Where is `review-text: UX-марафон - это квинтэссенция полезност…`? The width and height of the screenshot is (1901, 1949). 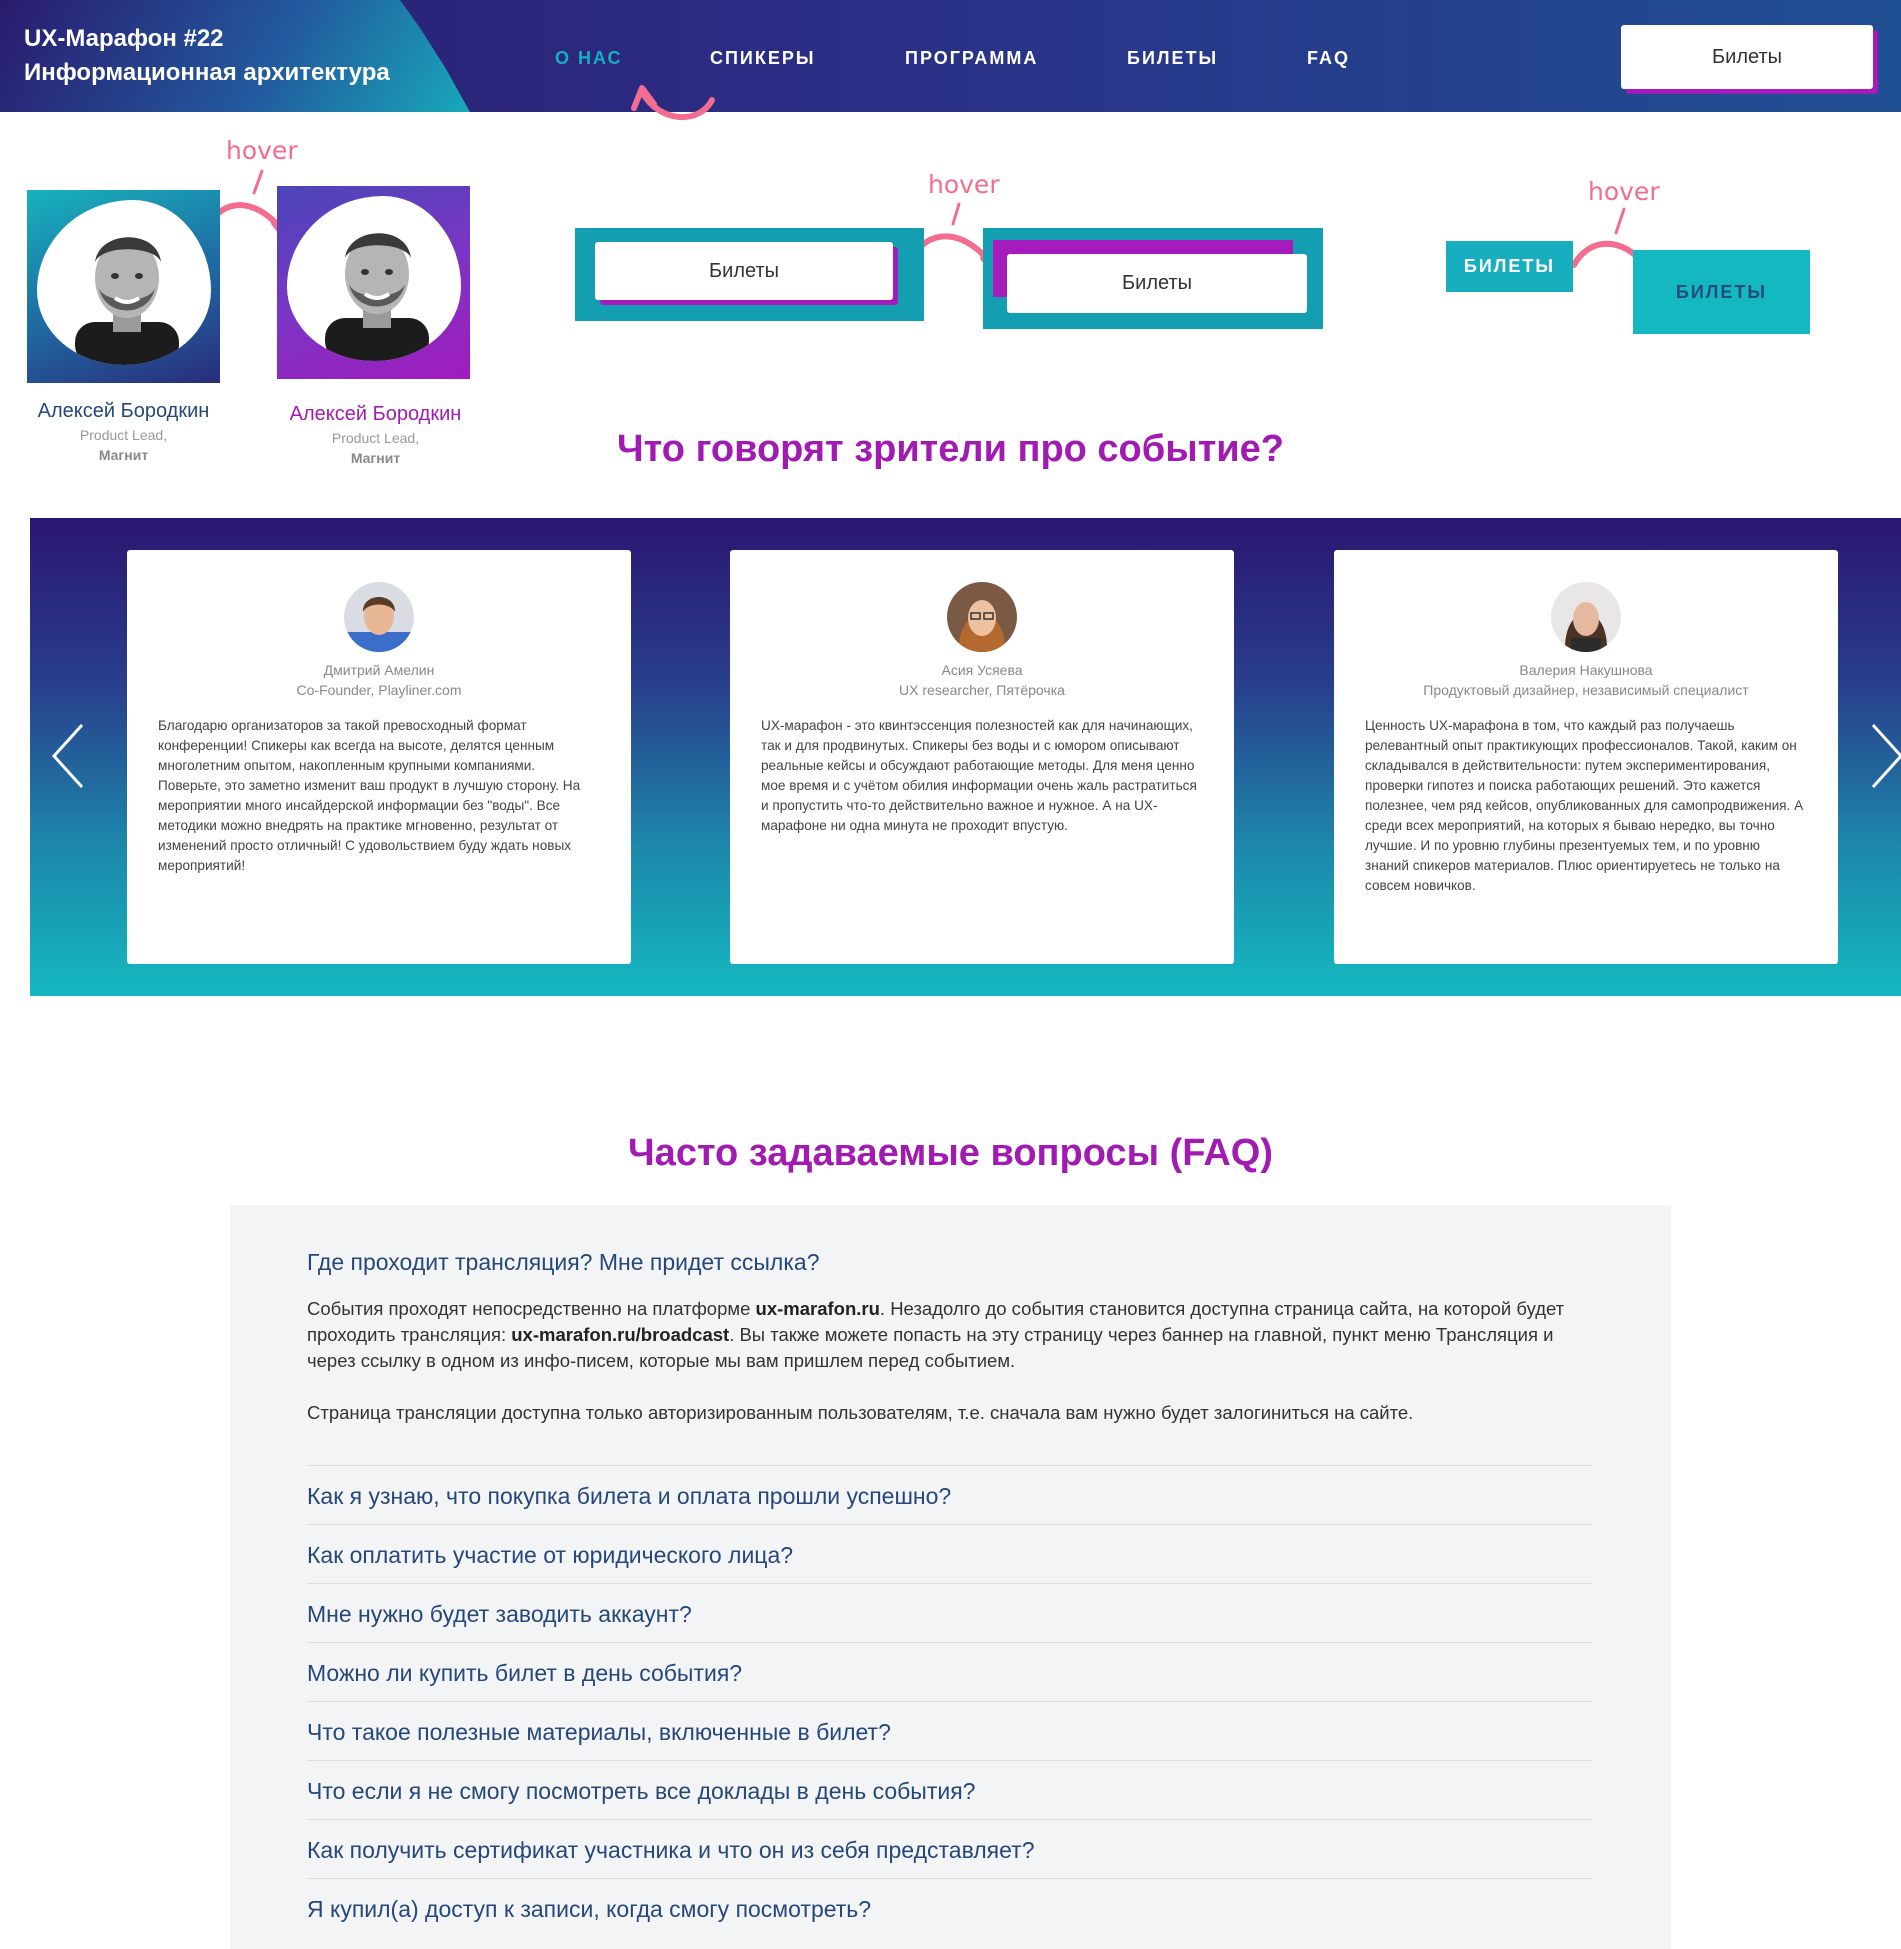
review-text: UX-марафон - это квинтэссенция полезност… is located at coordinates (979, 775).